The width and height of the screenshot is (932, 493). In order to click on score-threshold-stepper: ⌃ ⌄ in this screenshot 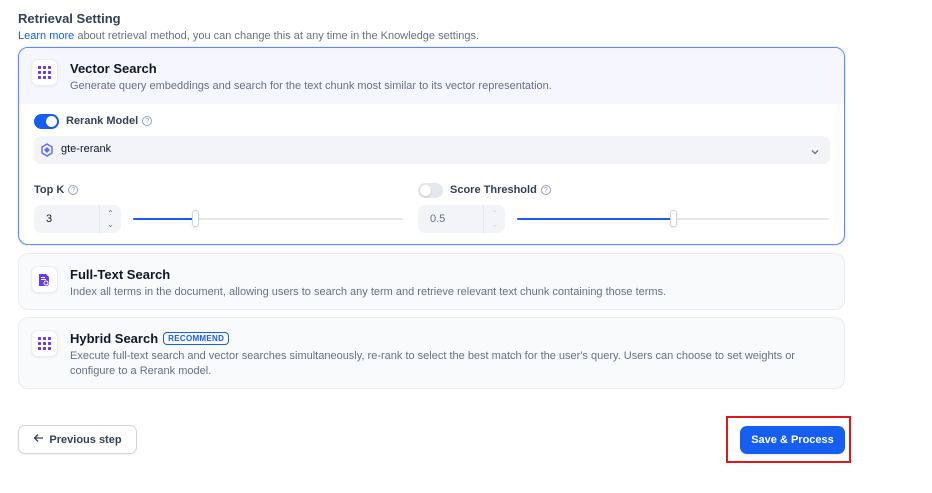, I will do `click(494, 219)`.